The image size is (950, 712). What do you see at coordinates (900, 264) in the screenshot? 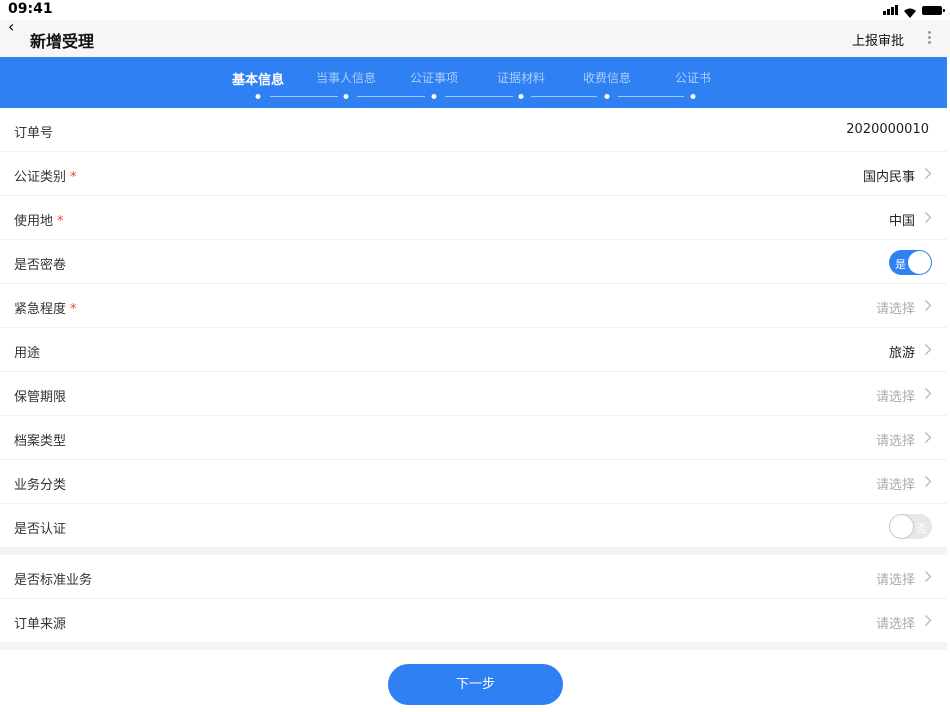
I see `toggle-state-text: 是` at bounding box center [900, 264].